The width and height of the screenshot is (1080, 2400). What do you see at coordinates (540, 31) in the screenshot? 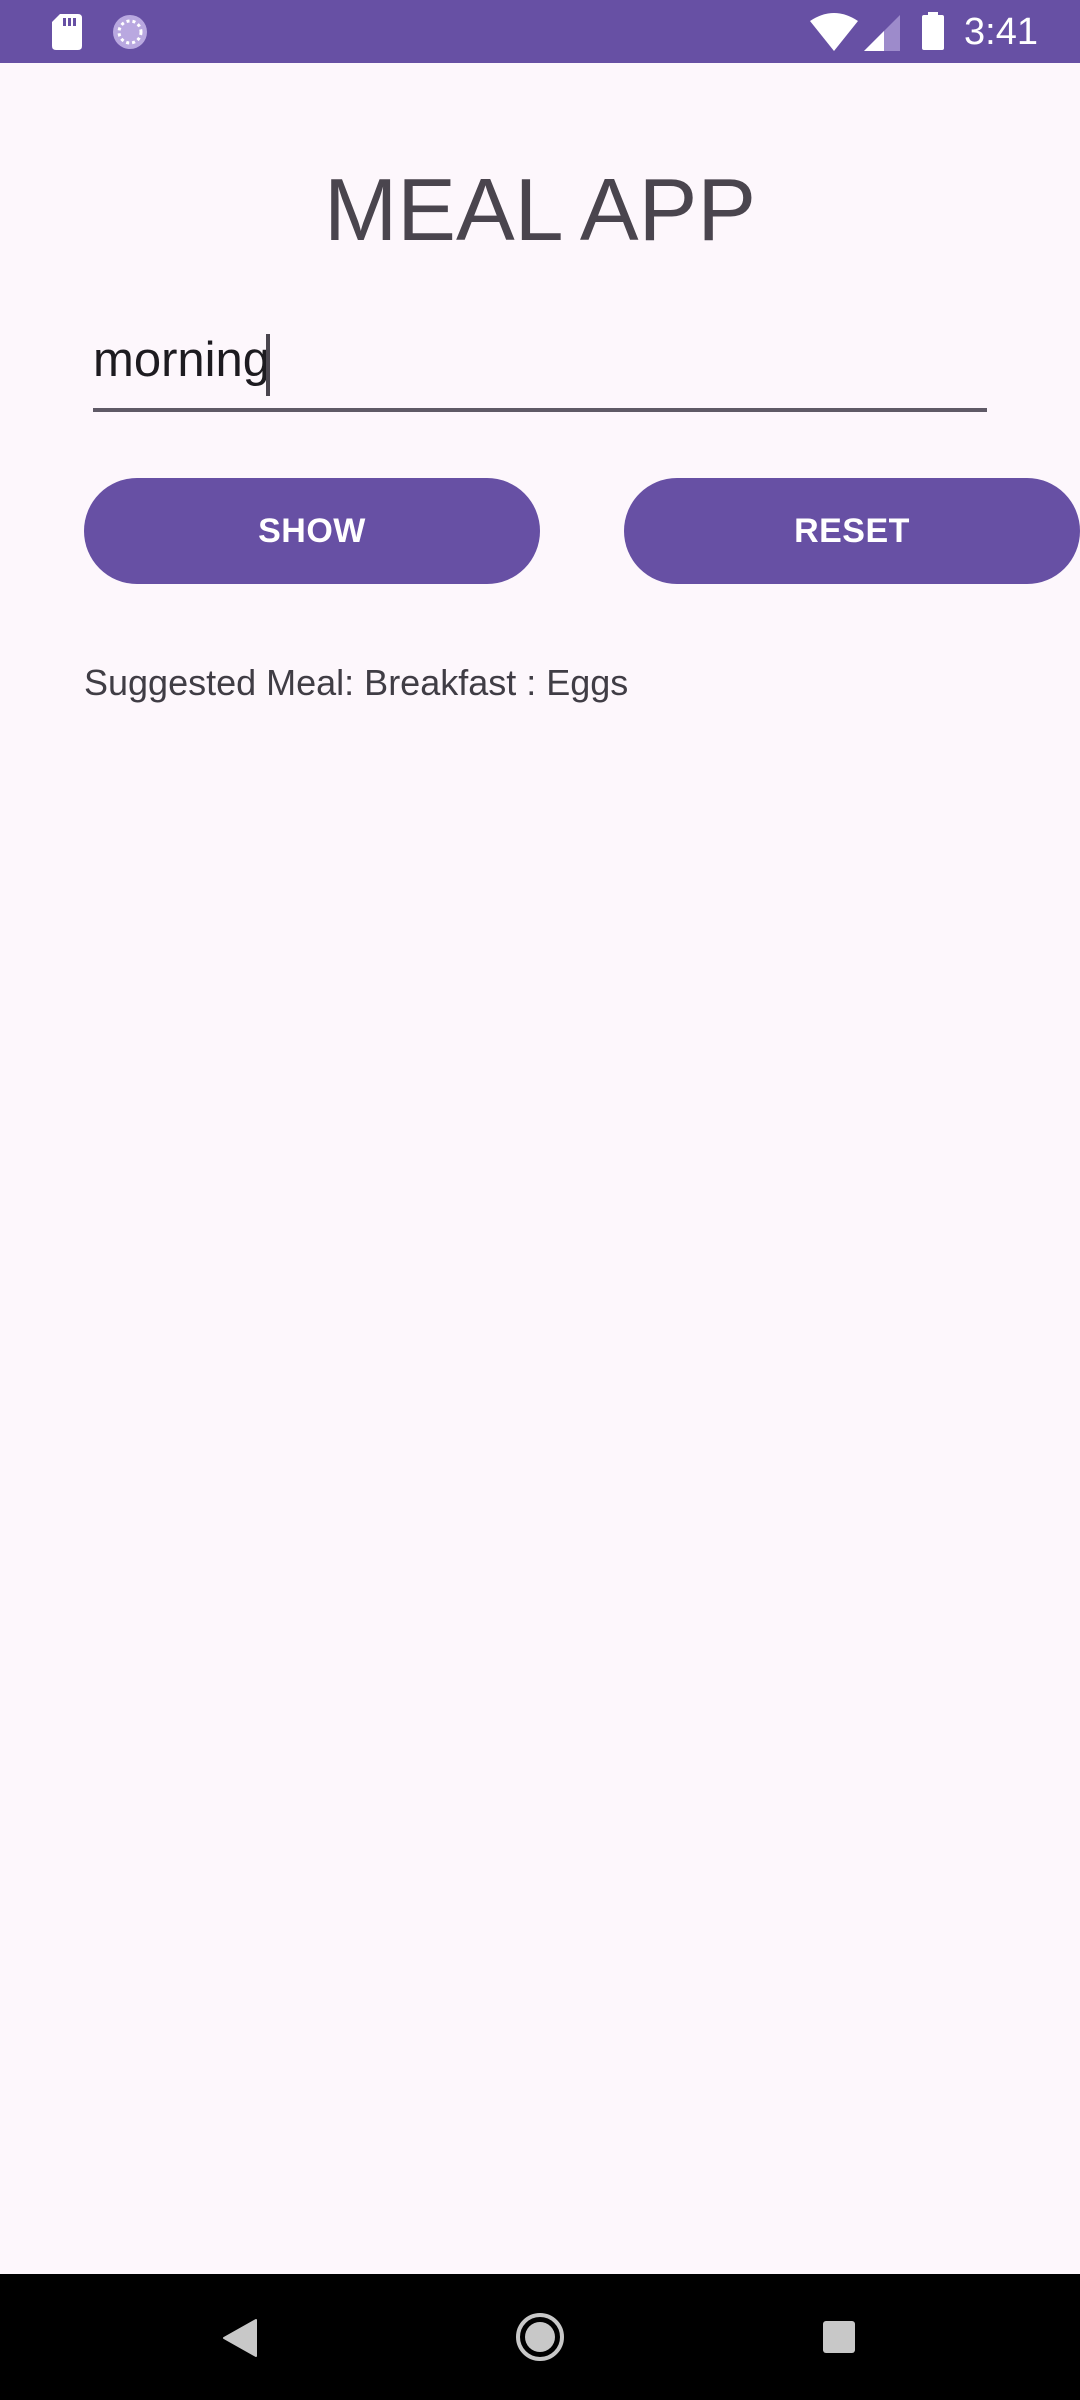
I see `status-bar: 3:41` at bounding box center [540, 31].